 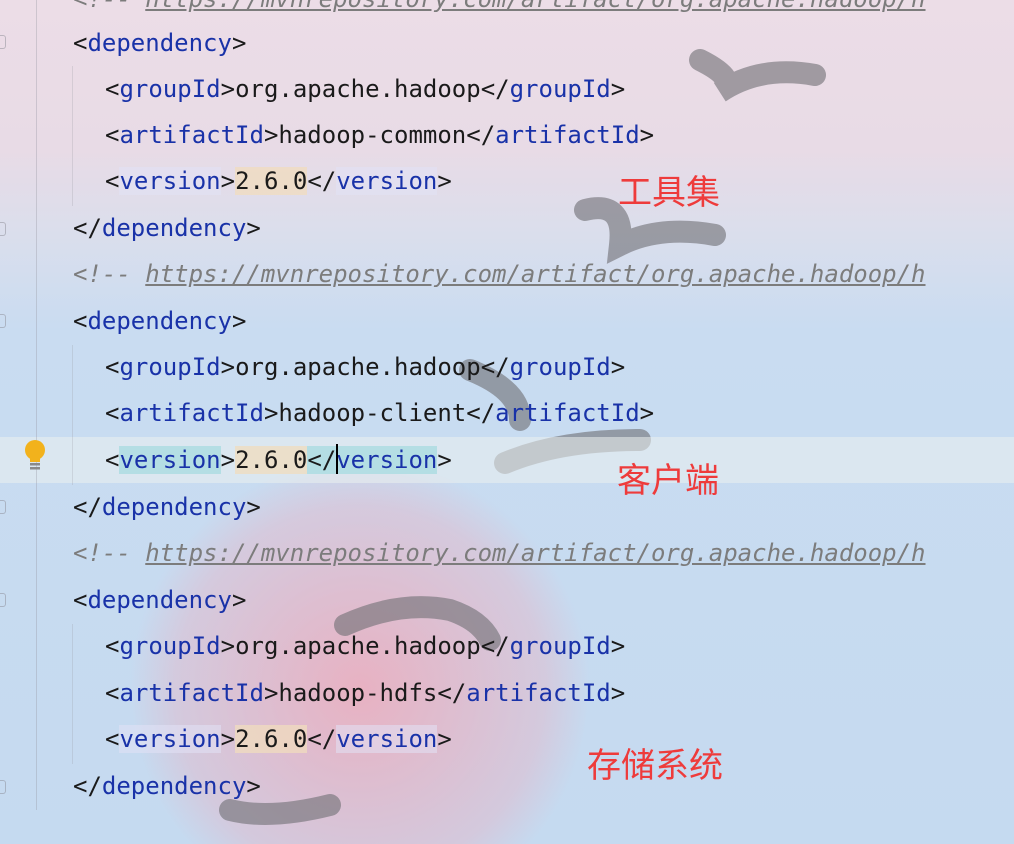 I want to click on editor-gutter, so click(x=6, y=422).